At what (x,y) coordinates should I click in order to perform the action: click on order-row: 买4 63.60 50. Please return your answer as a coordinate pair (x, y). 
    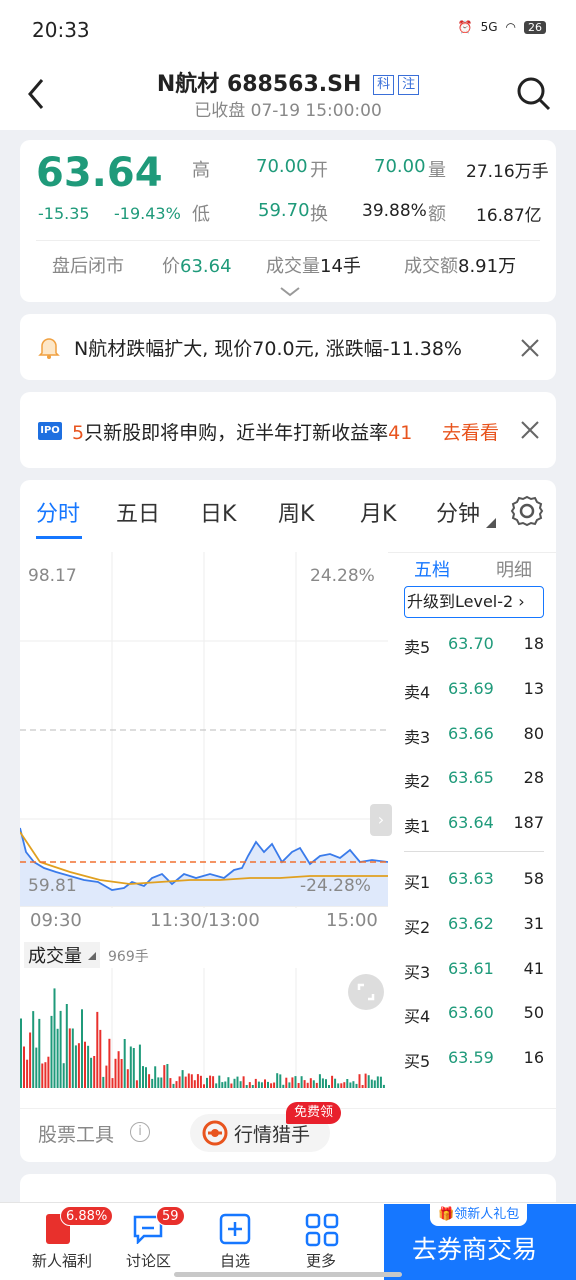
    Looking at the image, I should click on (484, 1018).